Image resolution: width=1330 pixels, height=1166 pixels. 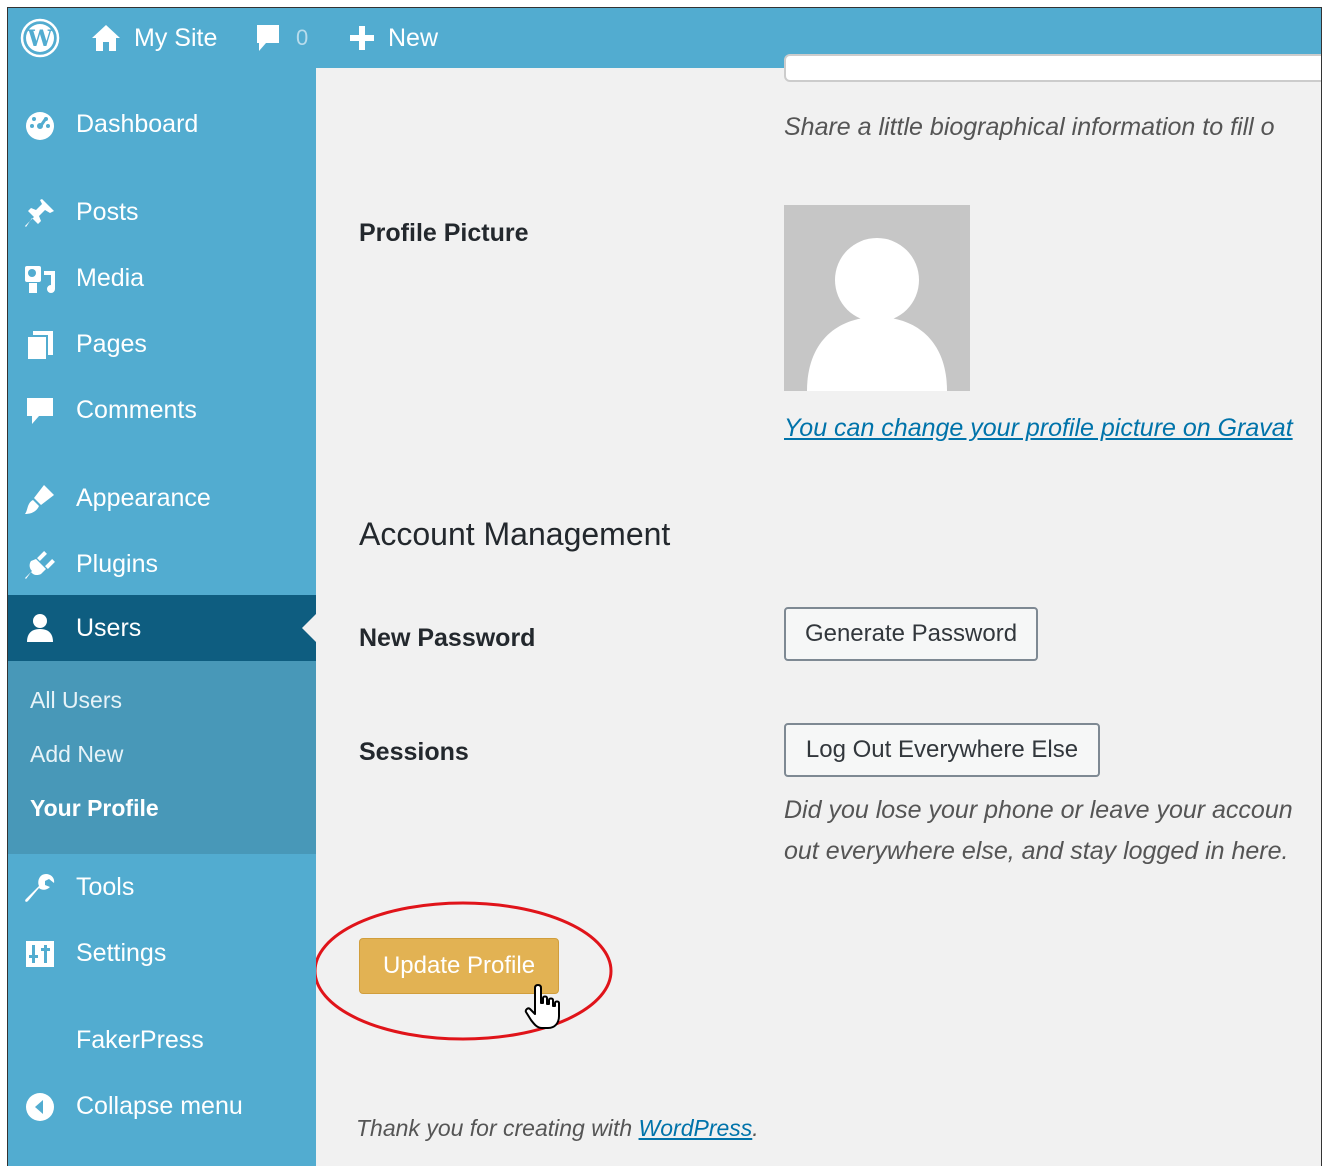 I want to click on sidebar-item-label: Posts, so click(x=107, y=211).